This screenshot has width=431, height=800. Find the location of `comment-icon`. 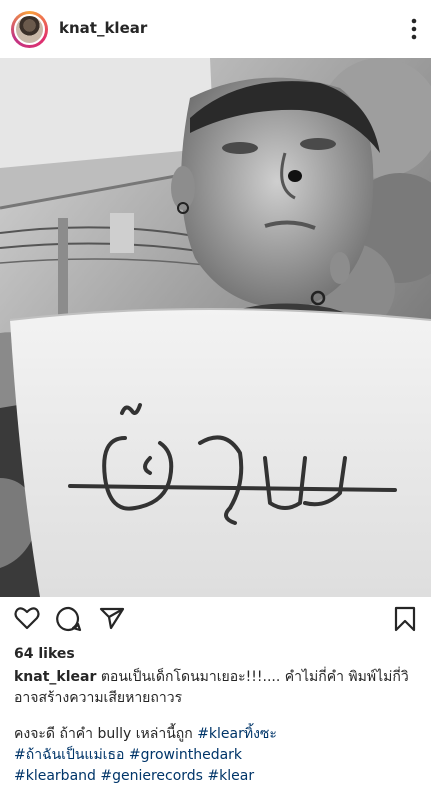

comment-icon is located at coordinates (69, 619).